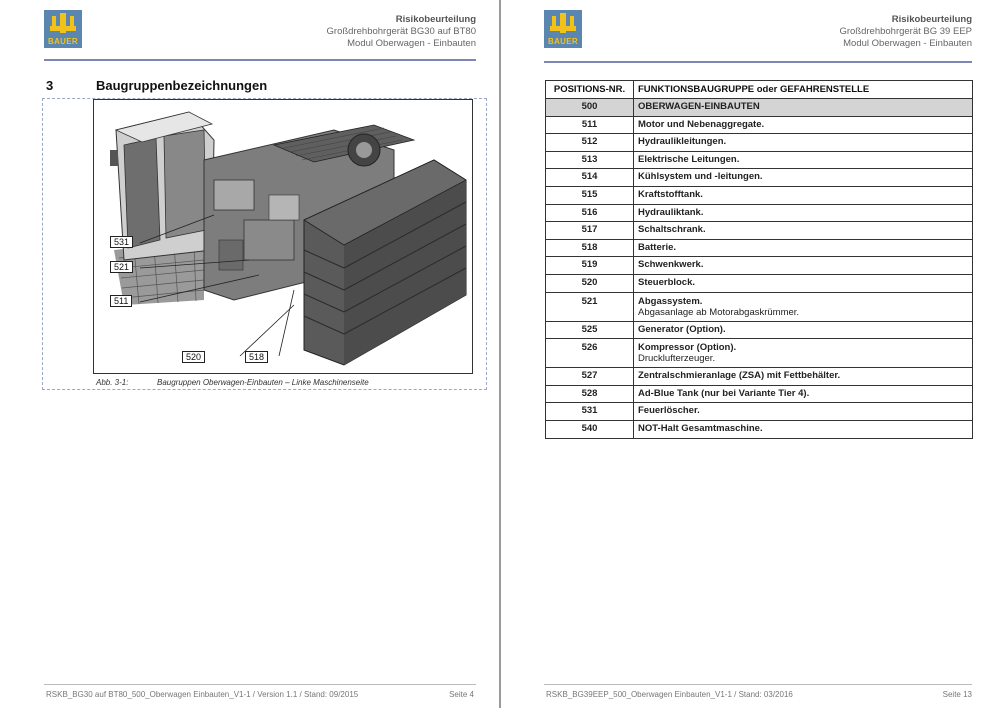 The height and width of the screenshot is (708, 1000). What do you see at coordinates (677, 359) in the screenshot?
I see `function-sublabel: Drucklufterzeuger.` at bounding box center [677, 359].